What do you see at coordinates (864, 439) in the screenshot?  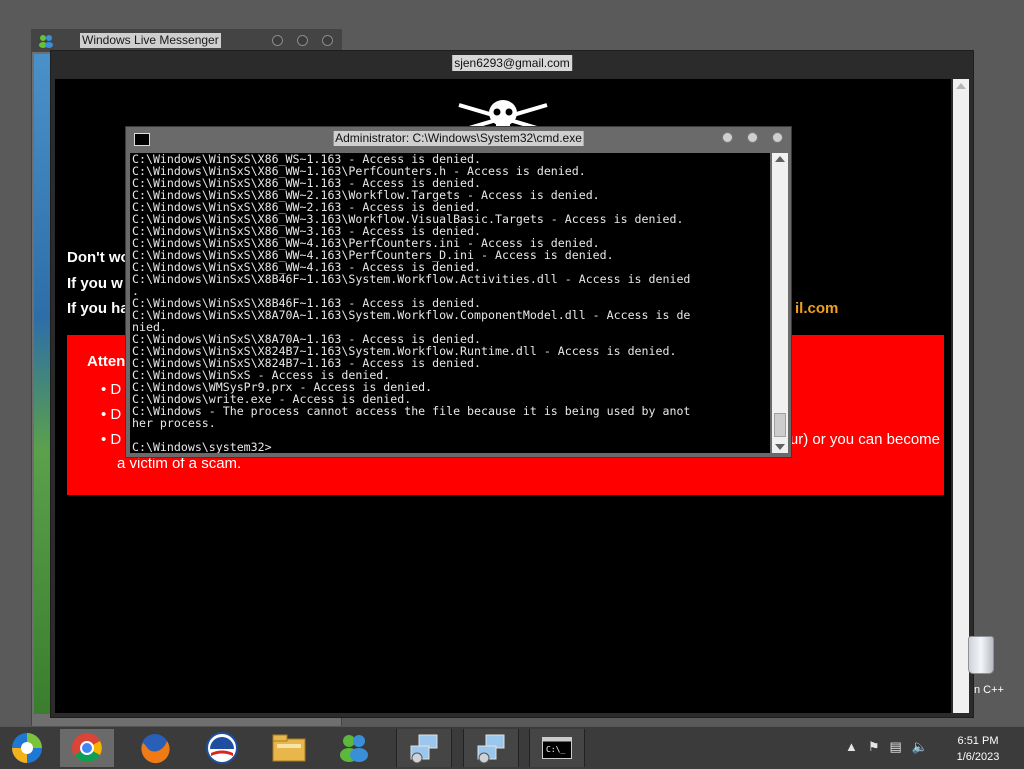 I see `attention-text-fragment: ur) or you can become` at bounding box center [864, 439].